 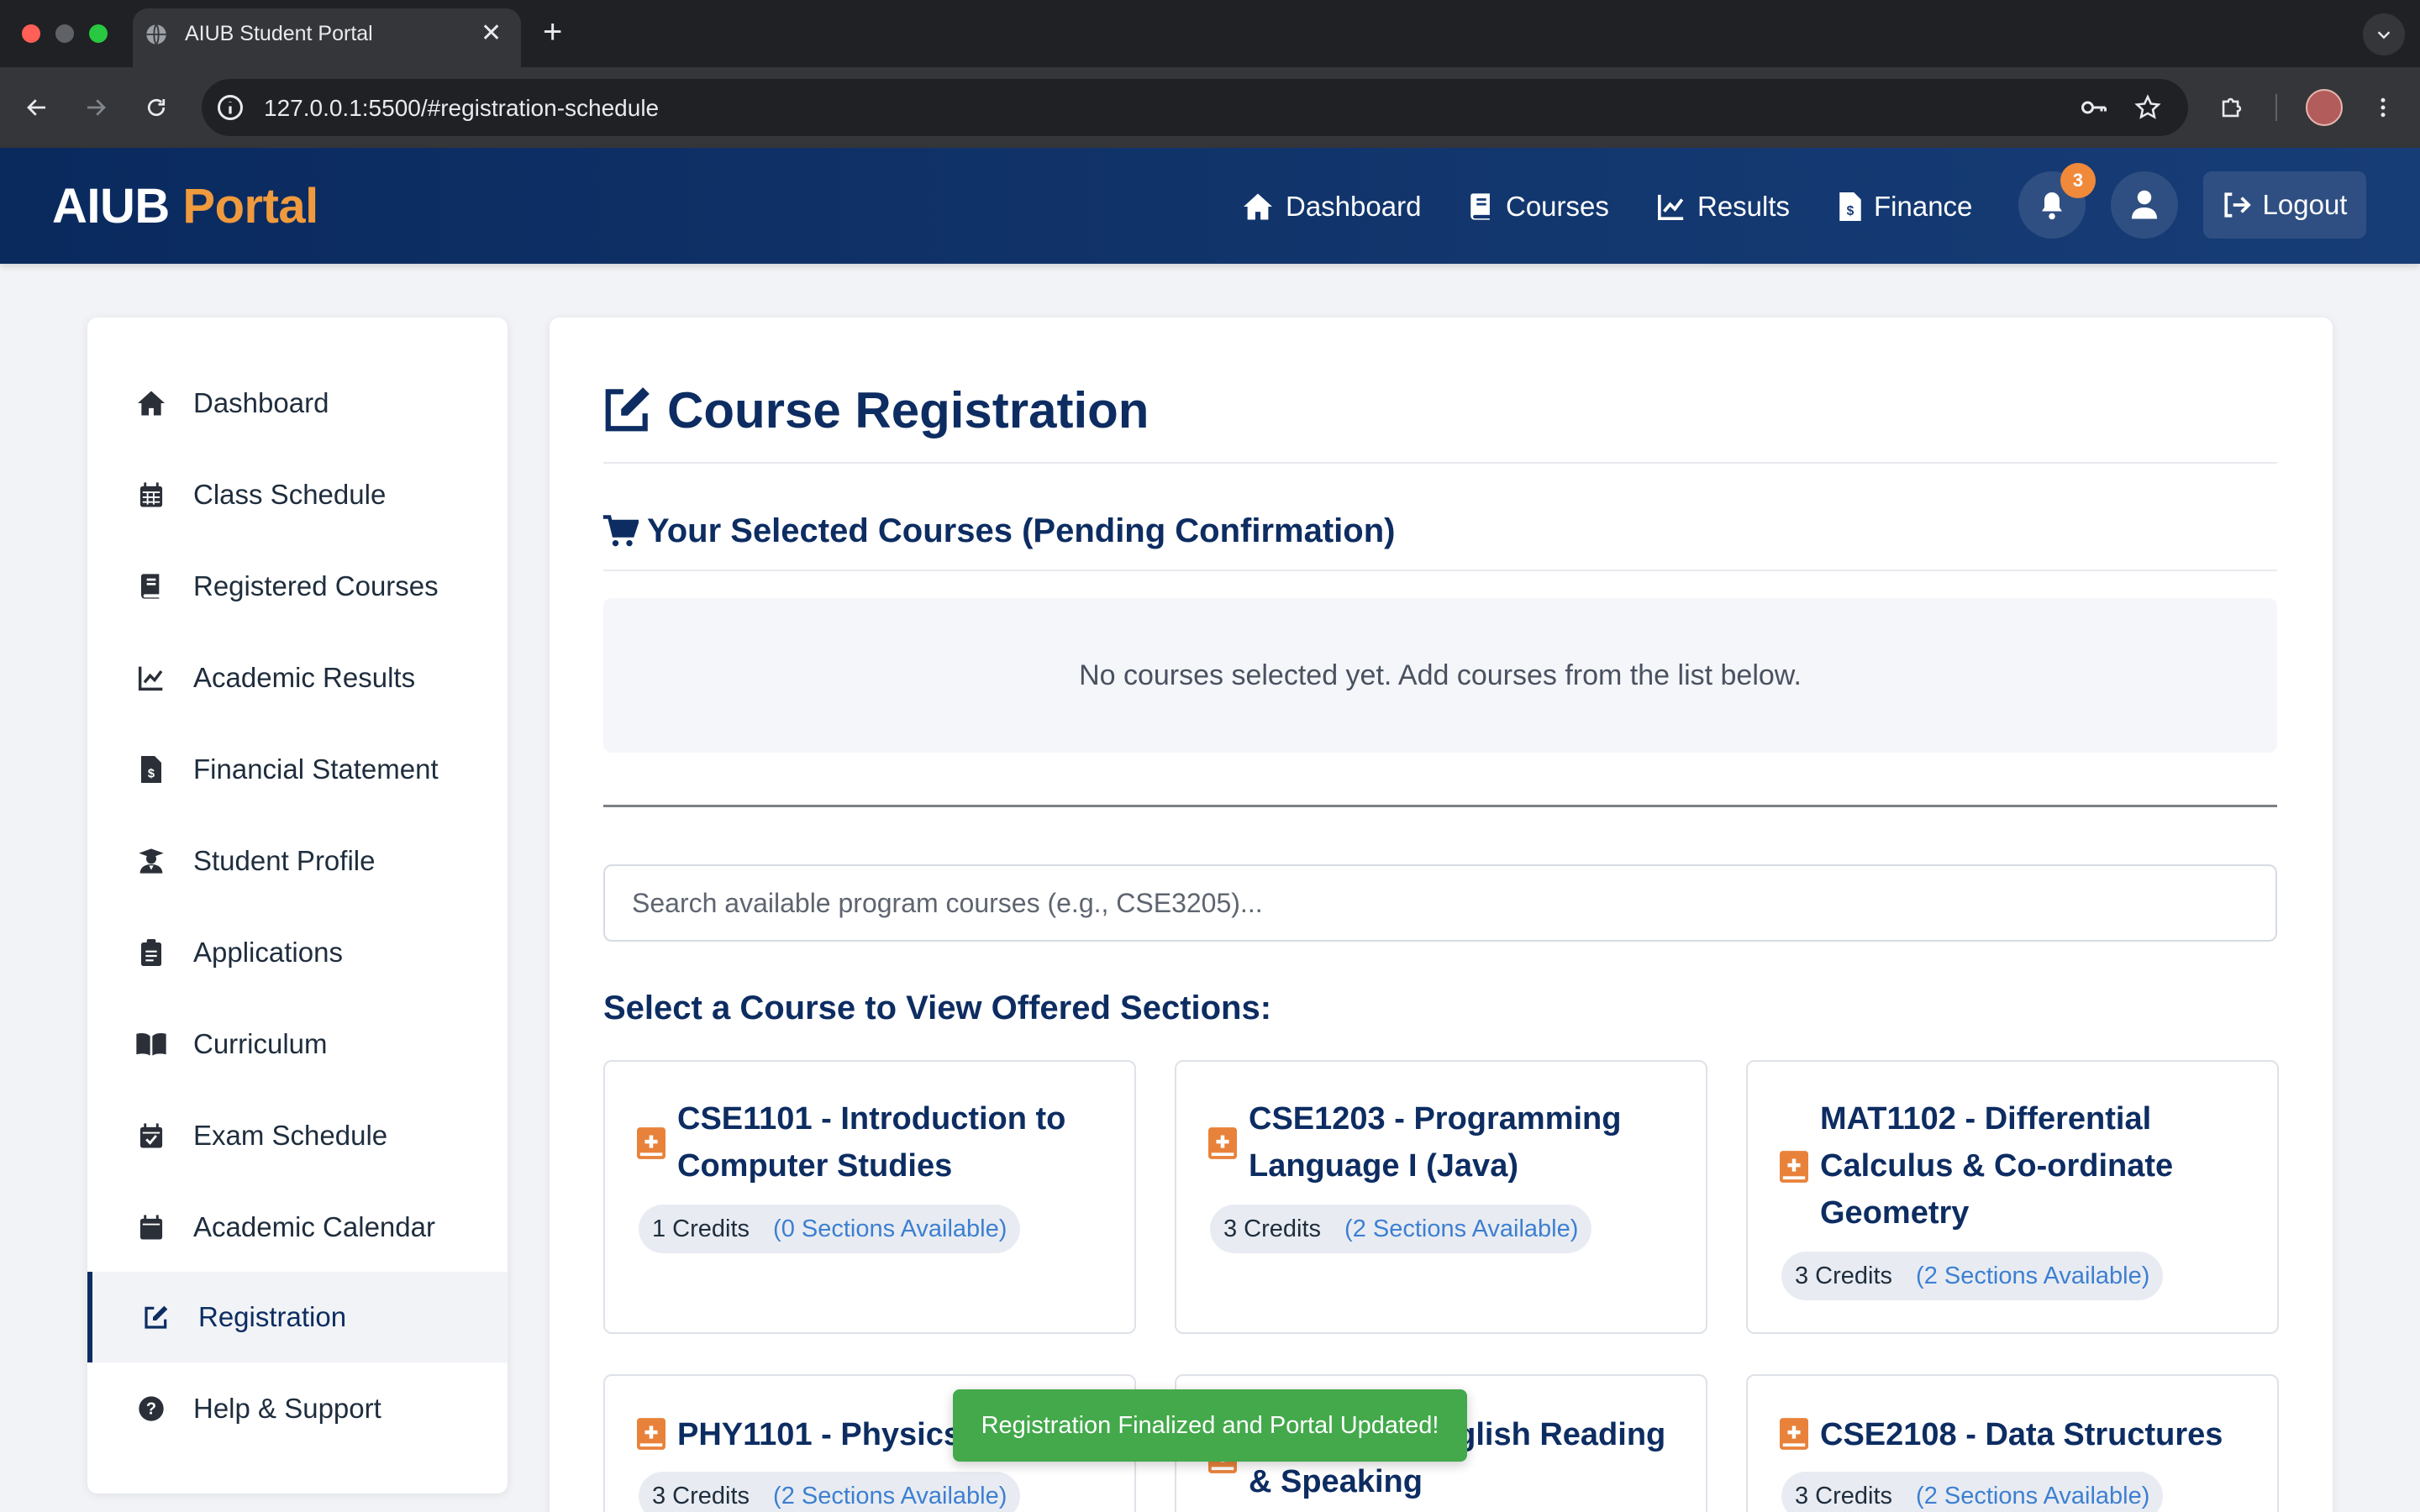 What do you see at coordinates (2325, 107) in the screenshot?
I see `profile-avatar` at bounding box center [2325, 107].